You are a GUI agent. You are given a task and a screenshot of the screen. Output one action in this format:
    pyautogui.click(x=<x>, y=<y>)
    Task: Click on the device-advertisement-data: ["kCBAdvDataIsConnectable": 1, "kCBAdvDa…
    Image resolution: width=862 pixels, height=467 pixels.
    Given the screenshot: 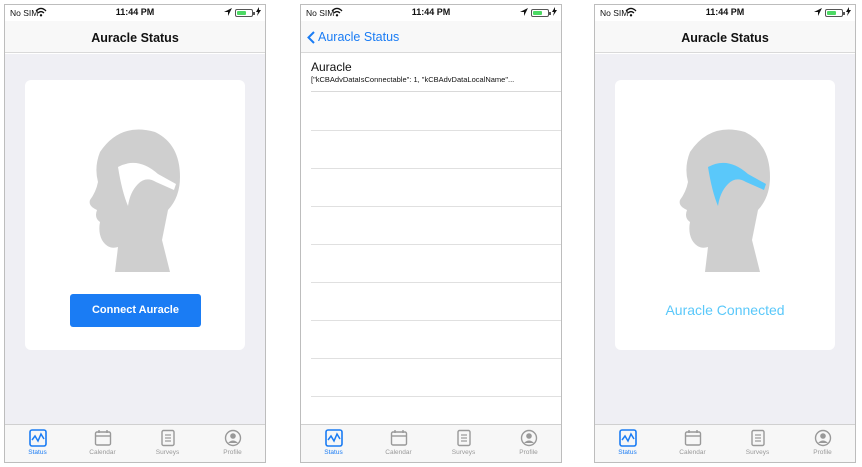 What is the action you would take?
    pyautogui.click(x=413, y=79)
    